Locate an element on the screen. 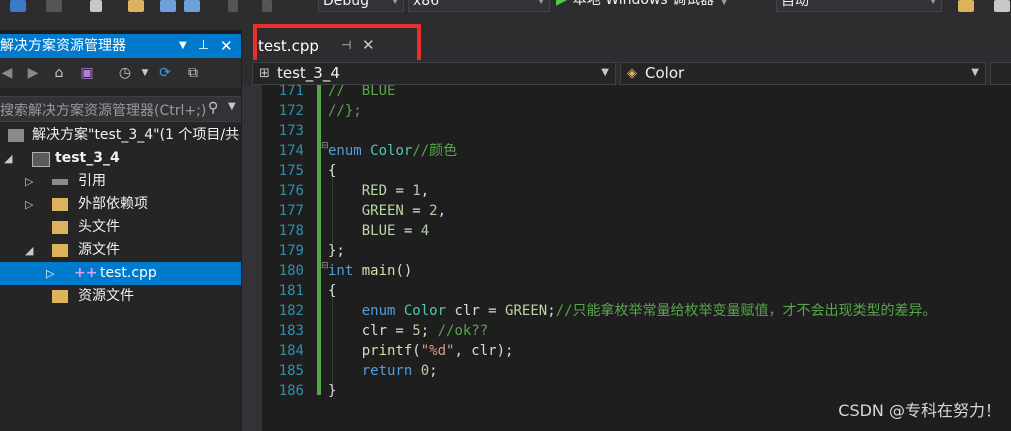 The width and height of the screenshot is (1011, 431). change-tracking-bar is located at coordinates (319, 240).